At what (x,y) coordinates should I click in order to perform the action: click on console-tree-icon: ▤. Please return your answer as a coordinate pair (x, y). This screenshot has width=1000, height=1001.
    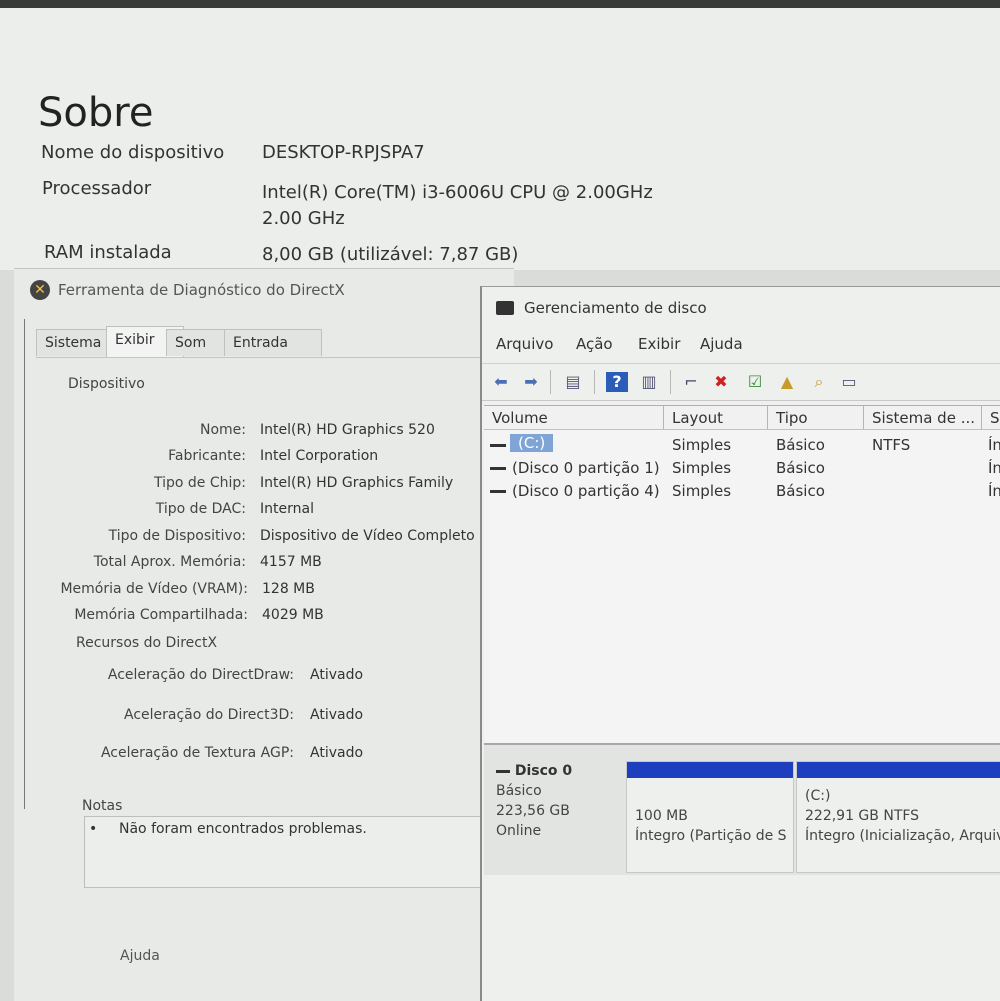
    Looking at the image, I should click on (573, 382).